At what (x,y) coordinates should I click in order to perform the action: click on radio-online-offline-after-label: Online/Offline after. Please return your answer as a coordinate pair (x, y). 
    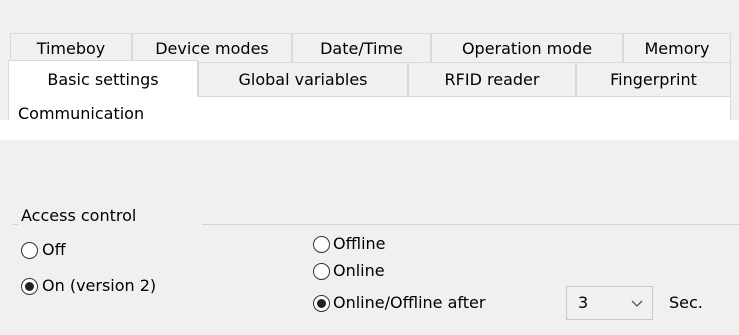
    Looking at the image, I should click on (409, 302).